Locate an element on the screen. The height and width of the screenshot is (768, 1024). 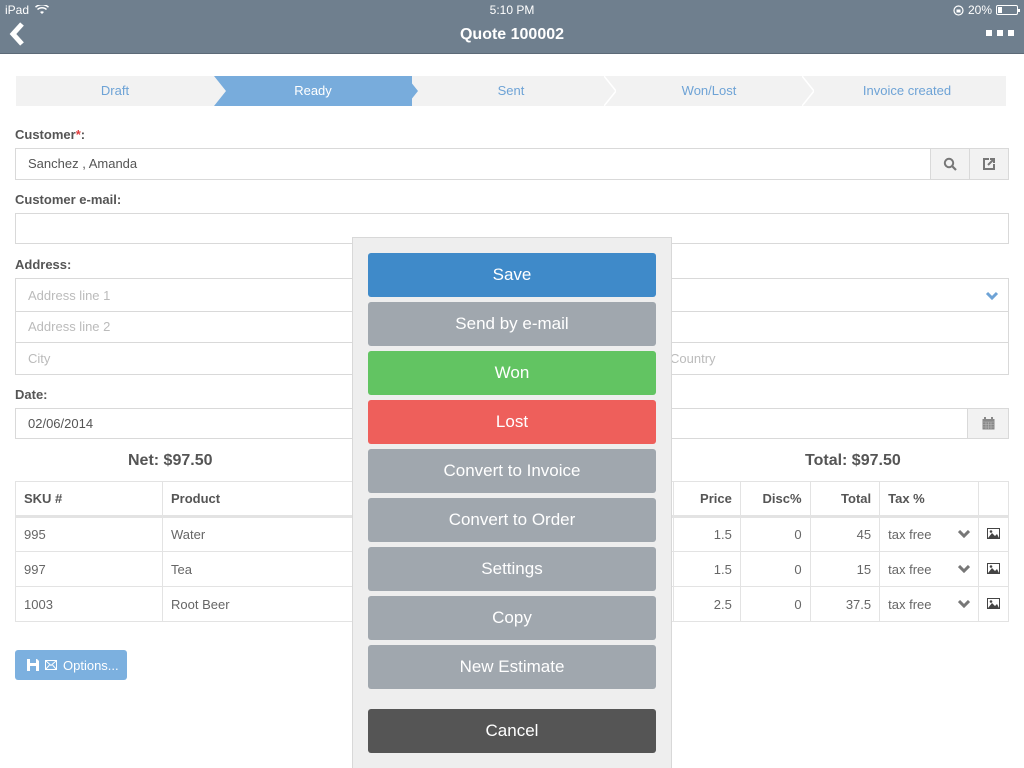
step-ready: Ready is located at coordinates (316, 91).